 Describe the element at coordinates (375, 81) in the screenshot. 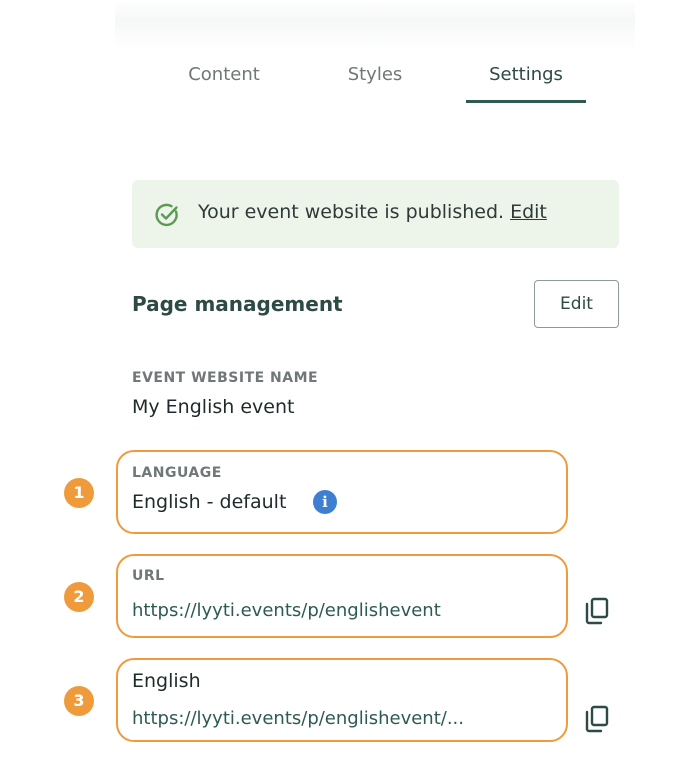

I see `tab-styles: Styles` at that location.